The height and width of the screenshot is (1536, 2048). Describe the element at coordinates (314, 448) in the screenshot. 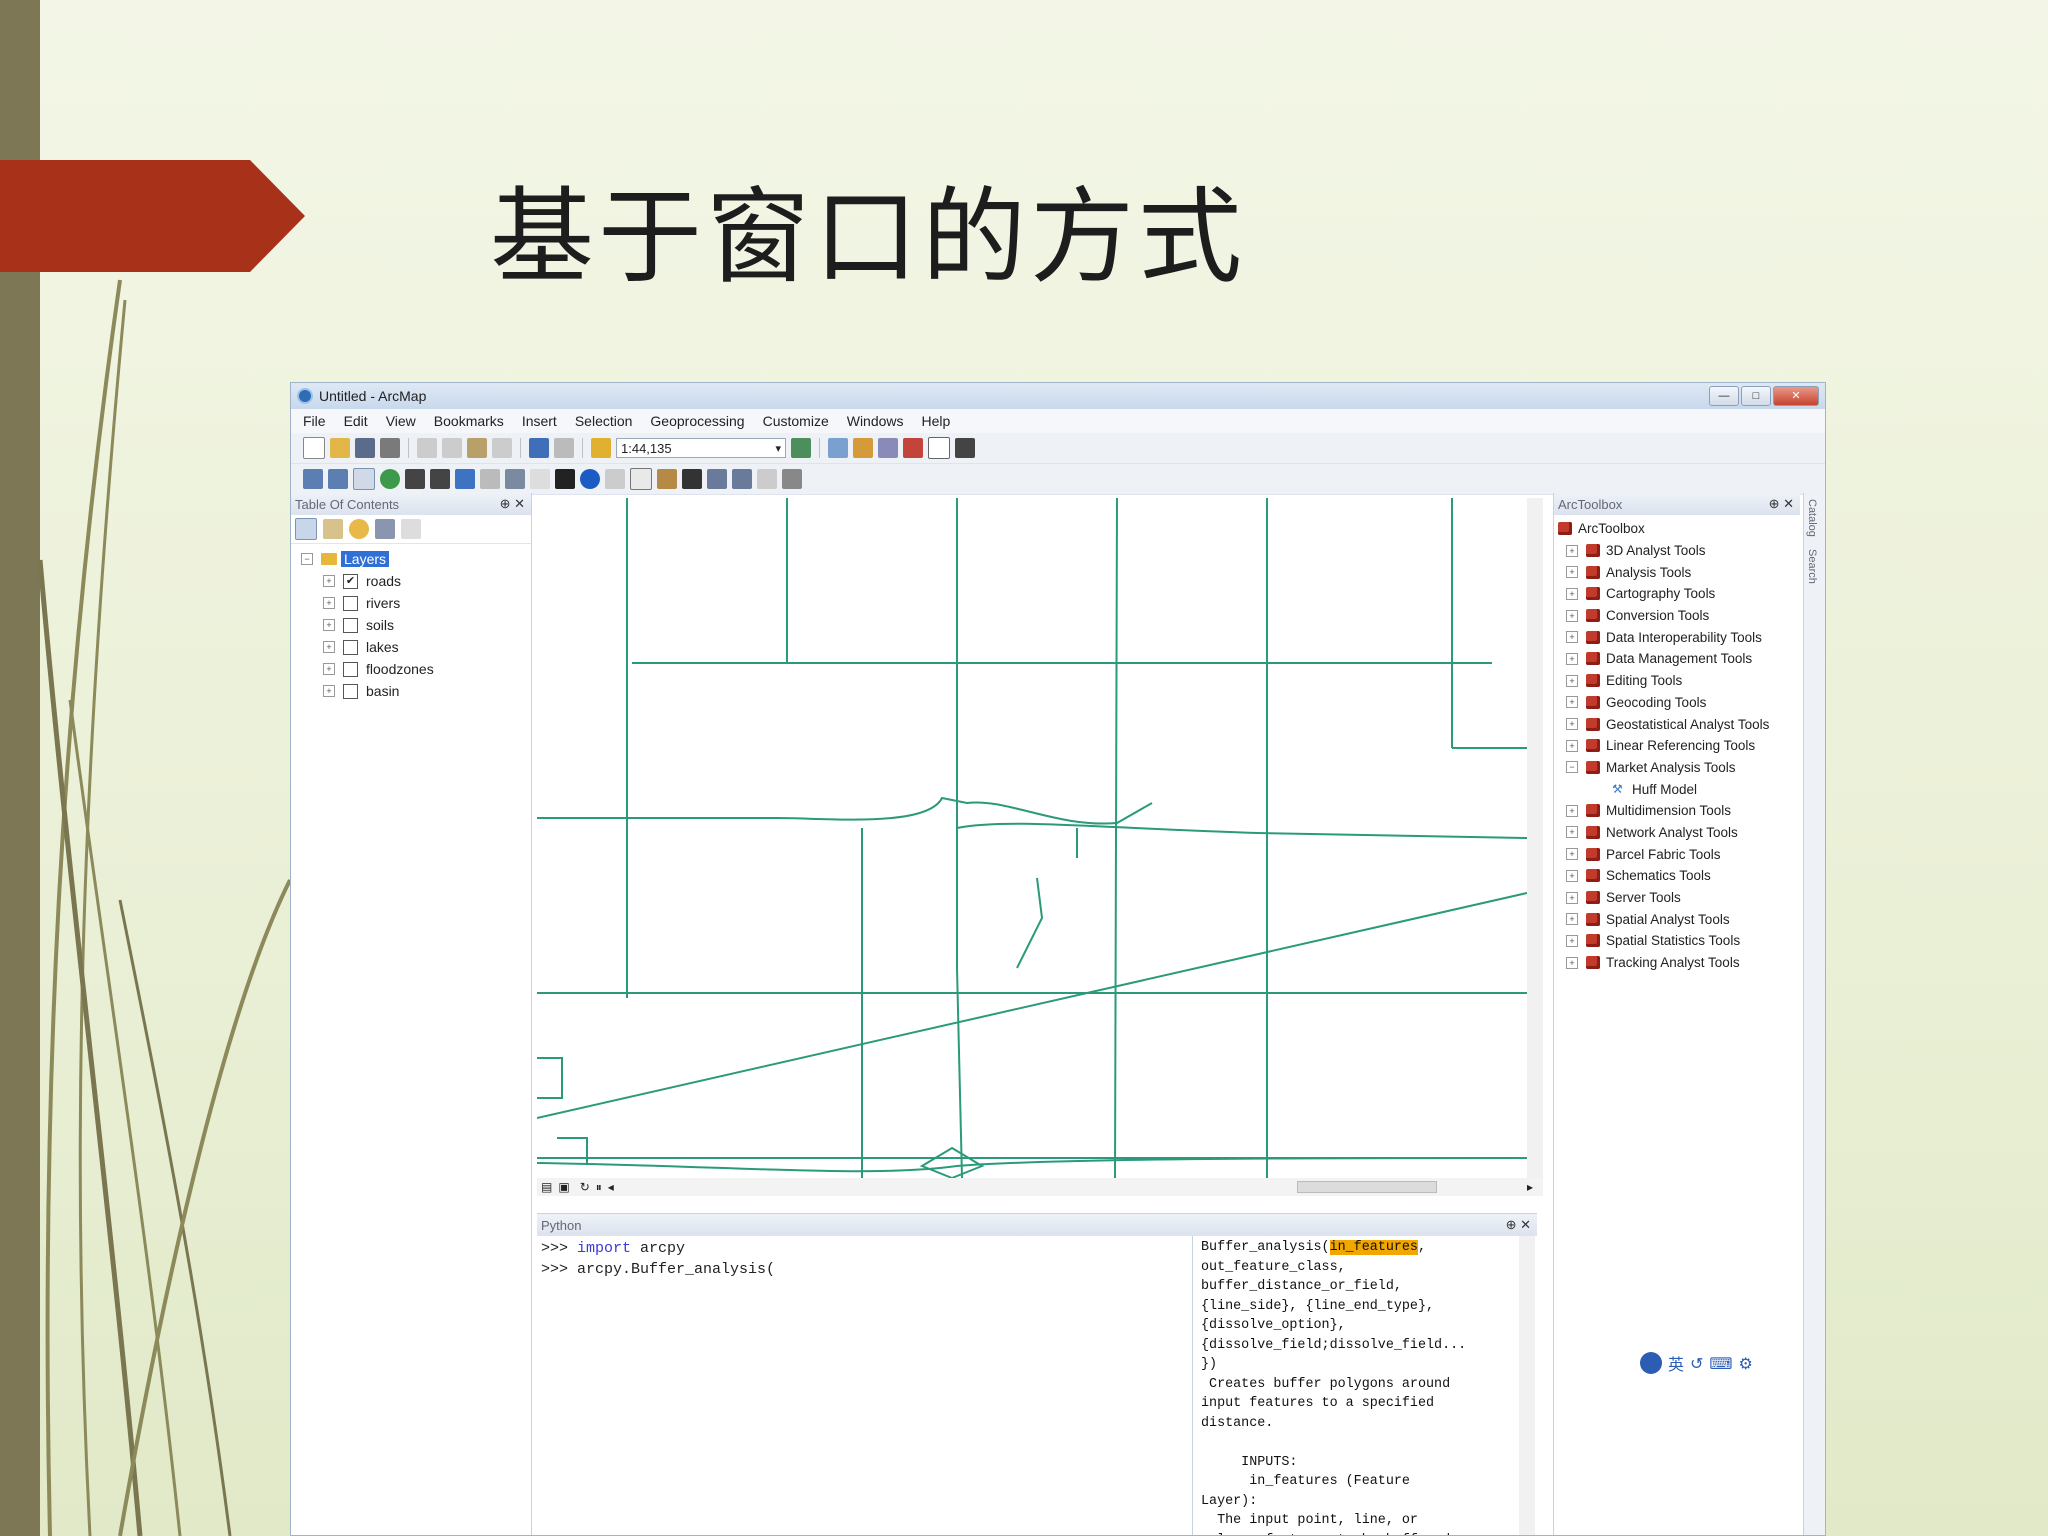

I see `new-icon` at that location.